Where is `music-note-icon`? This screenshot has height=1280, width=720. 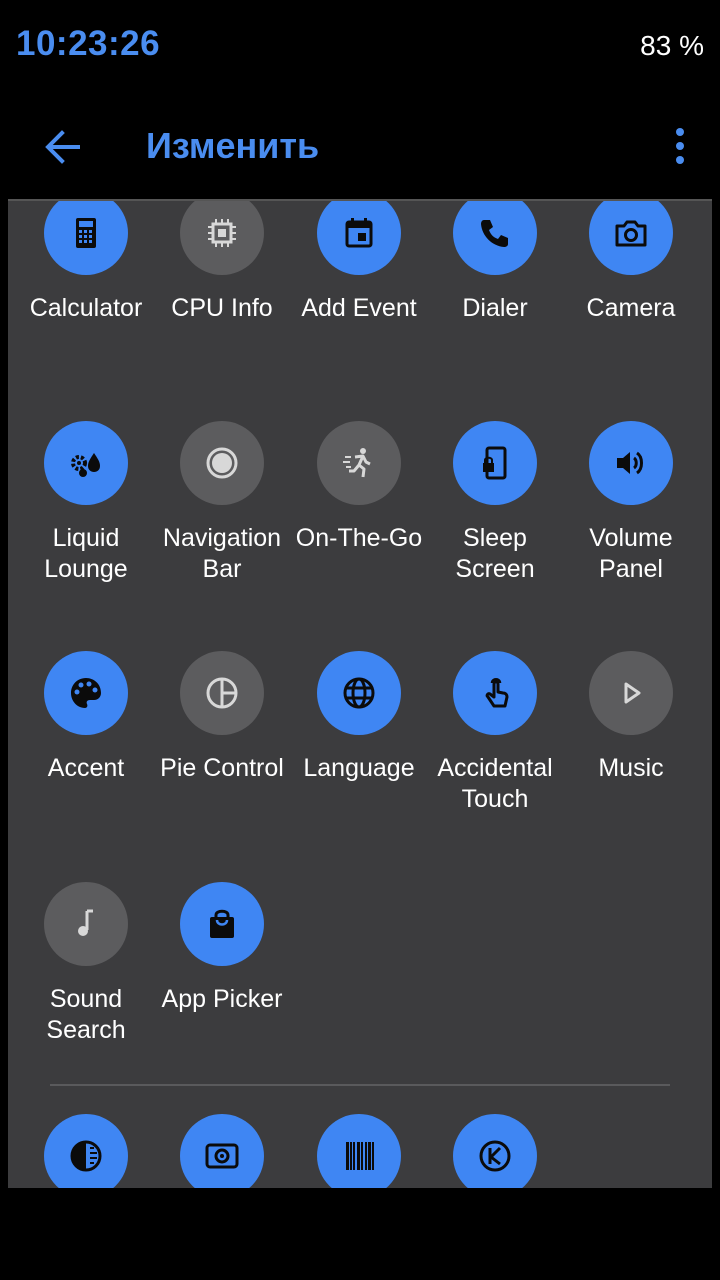 music-note-icon is located at coordinates (86, 924).